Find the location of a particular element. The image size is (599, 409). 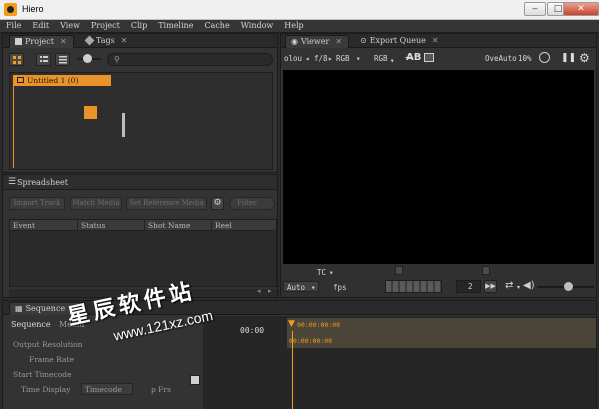

slider-handle is located at coordinates (87, 58).